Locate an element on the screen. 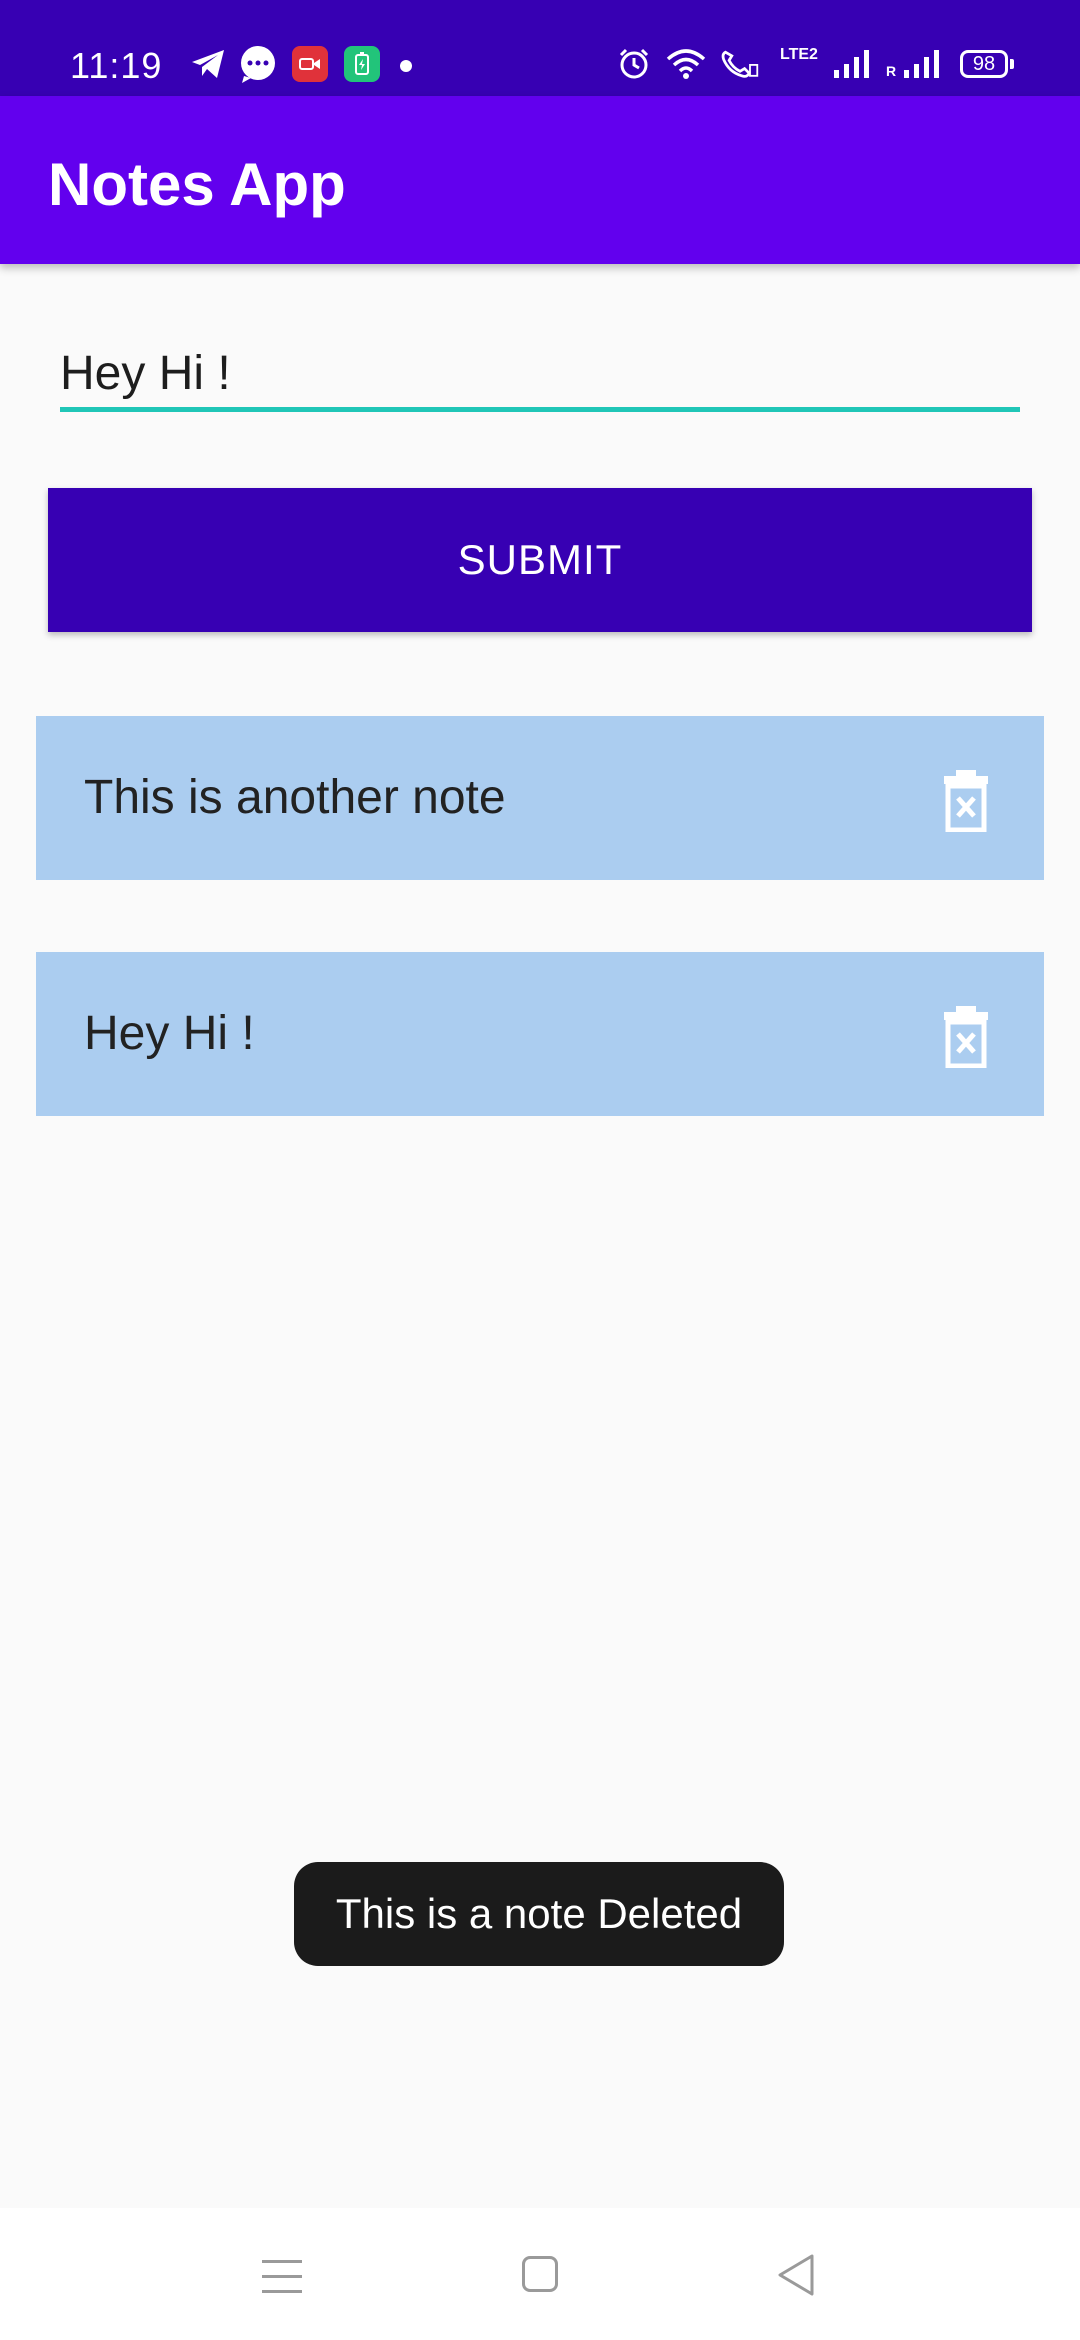 This screenshot has width=1080, height=2340. notification-dot-icon is located at coordinates (406, 66).